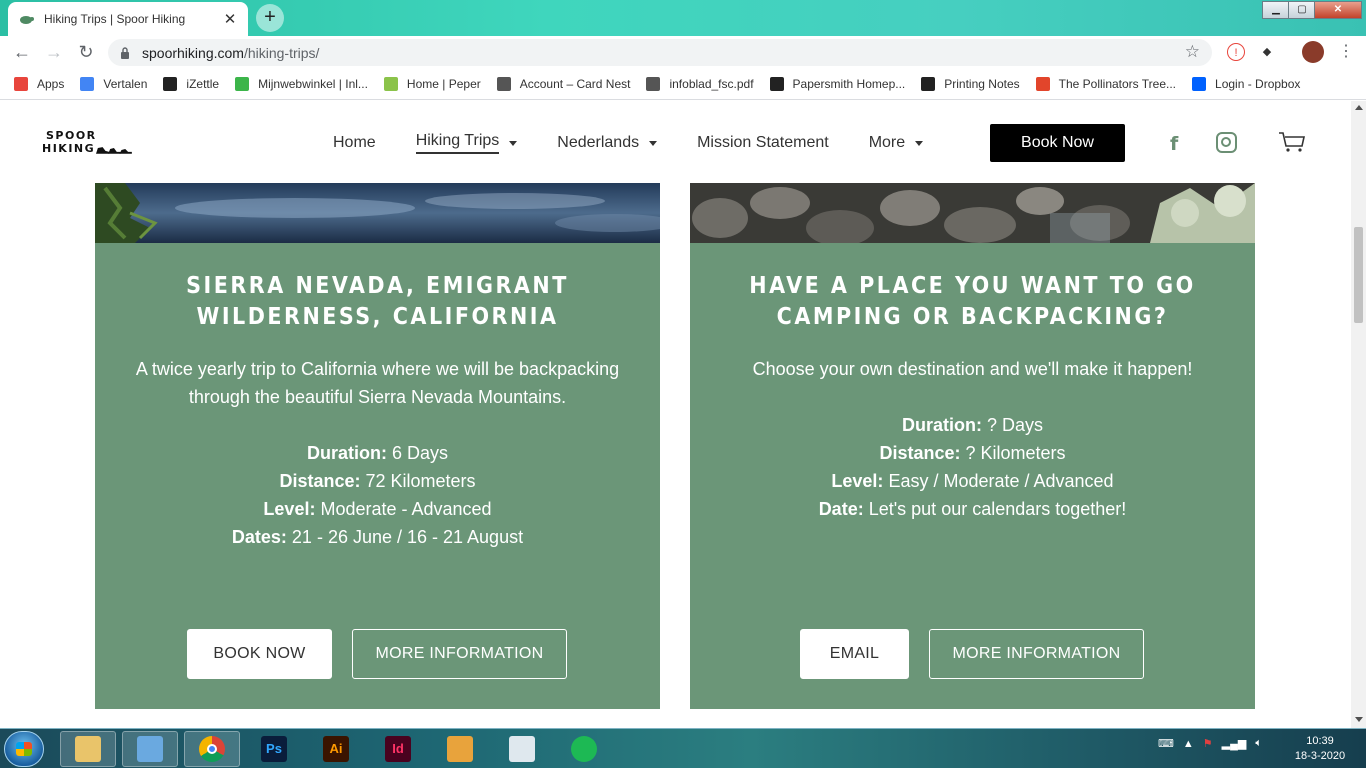 The width and height of the screenshot is (1366, 768). I want to click on nav-item-mission-statement: Mission Statement, so click(763, 143).